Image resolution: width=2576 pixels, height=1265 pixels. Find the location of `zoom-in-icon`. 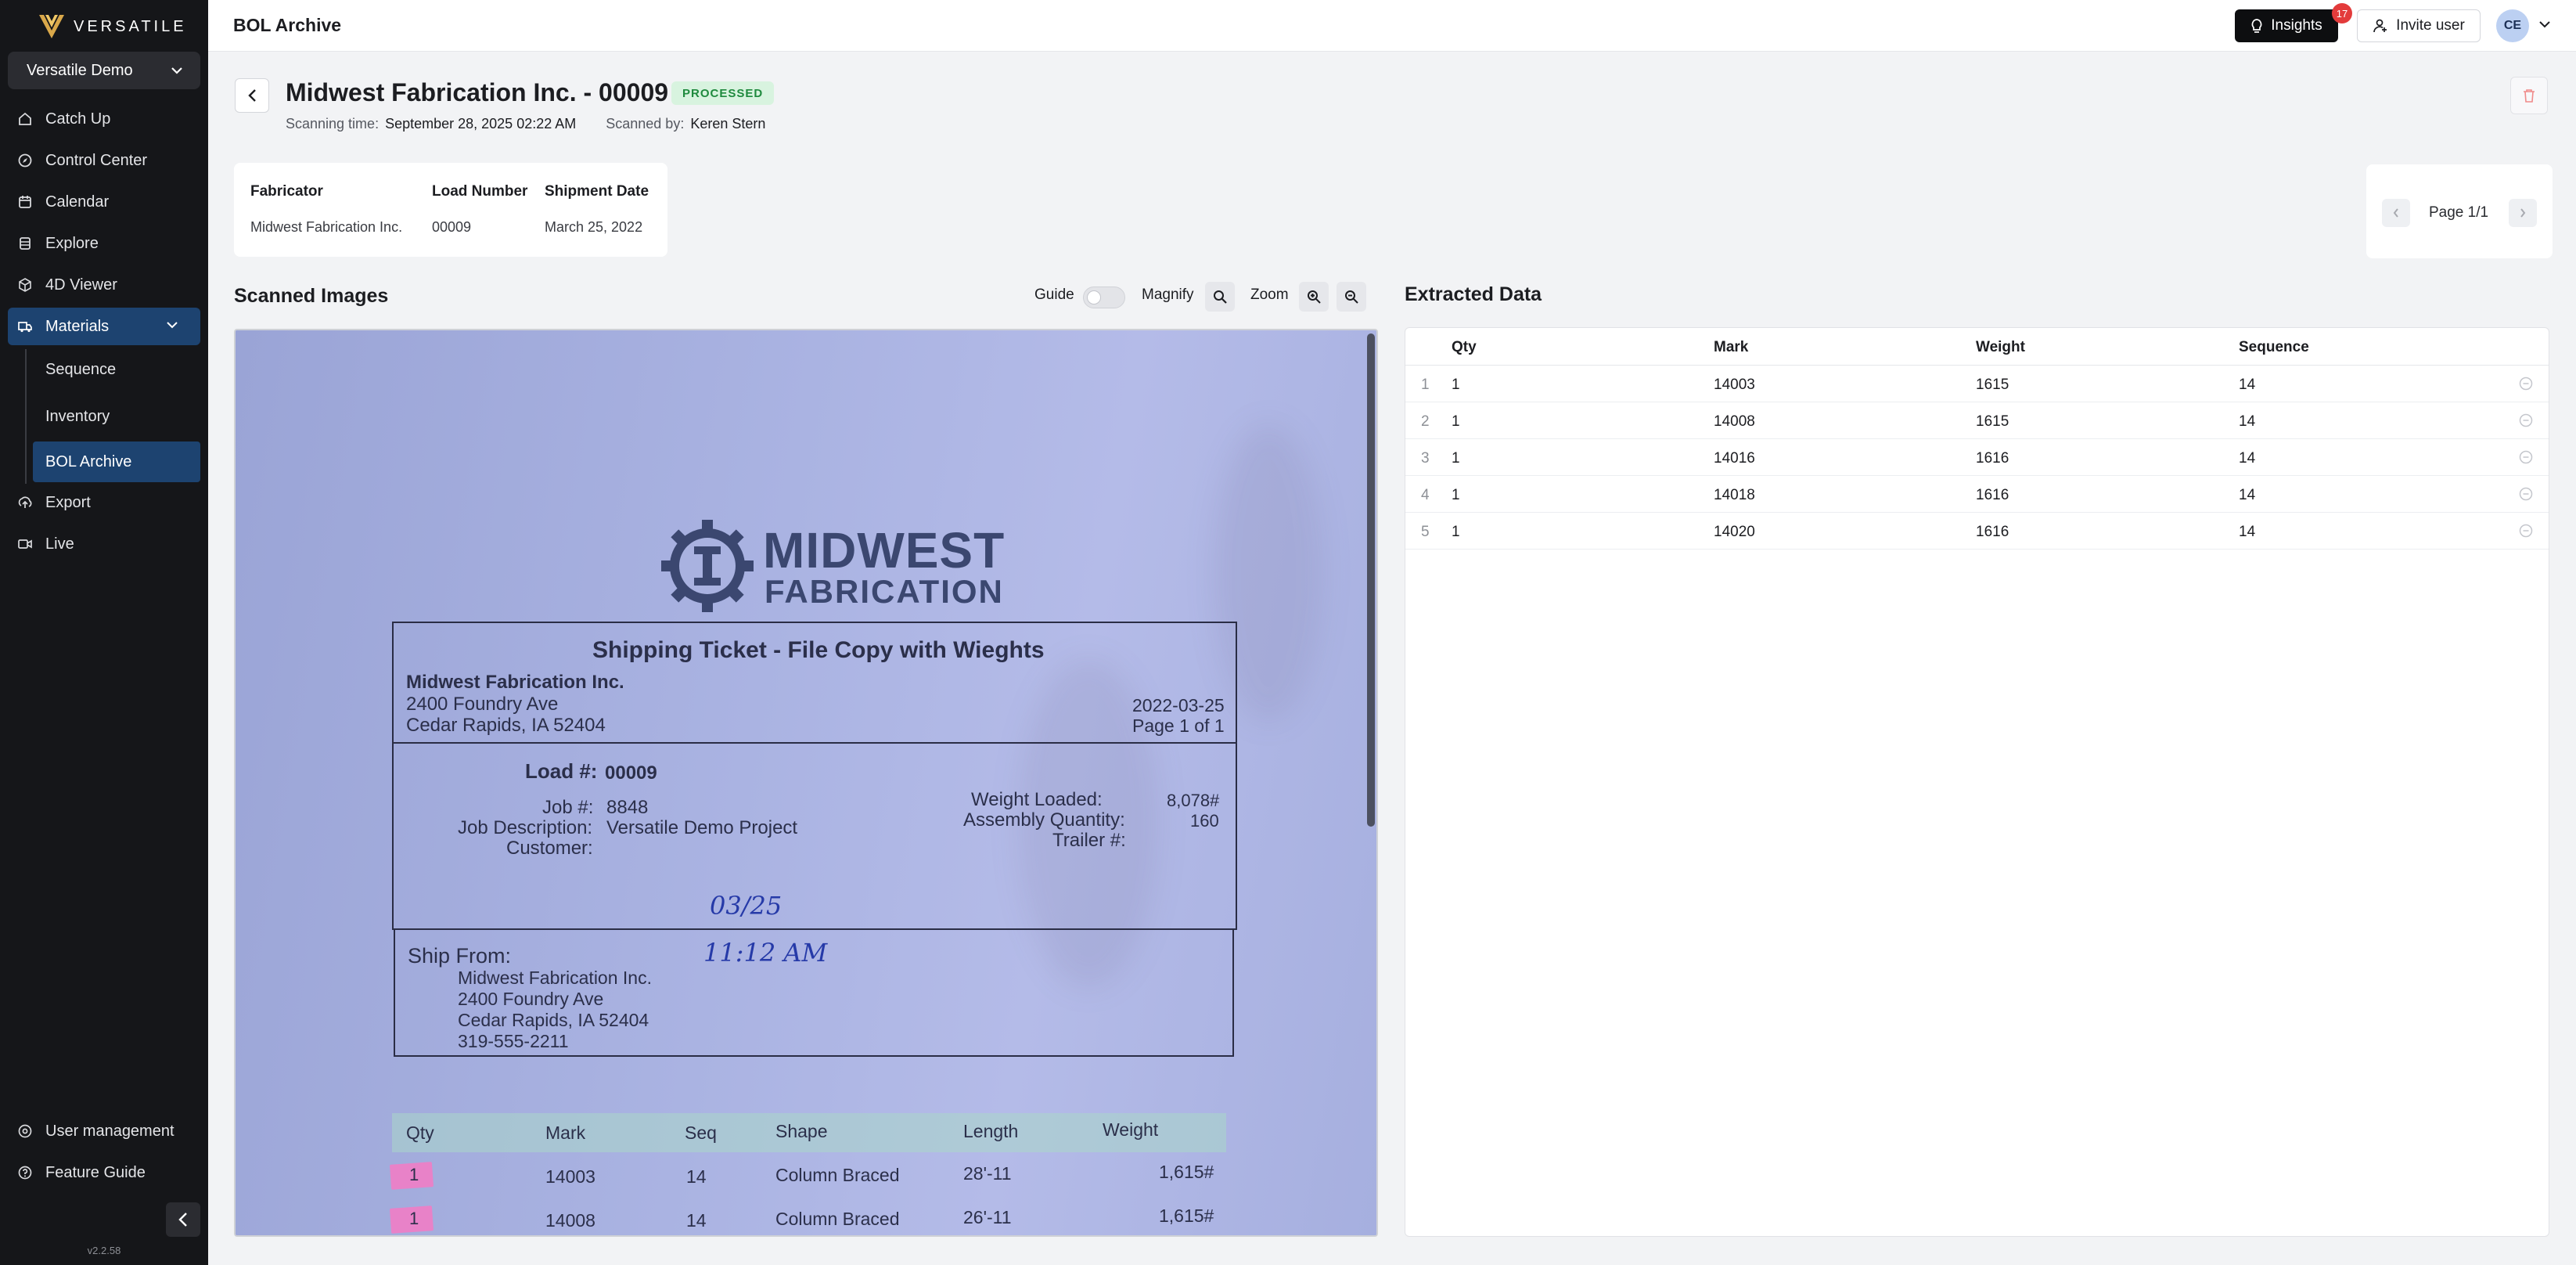

zoom-in-icon is located at coordinates (1314, 297).